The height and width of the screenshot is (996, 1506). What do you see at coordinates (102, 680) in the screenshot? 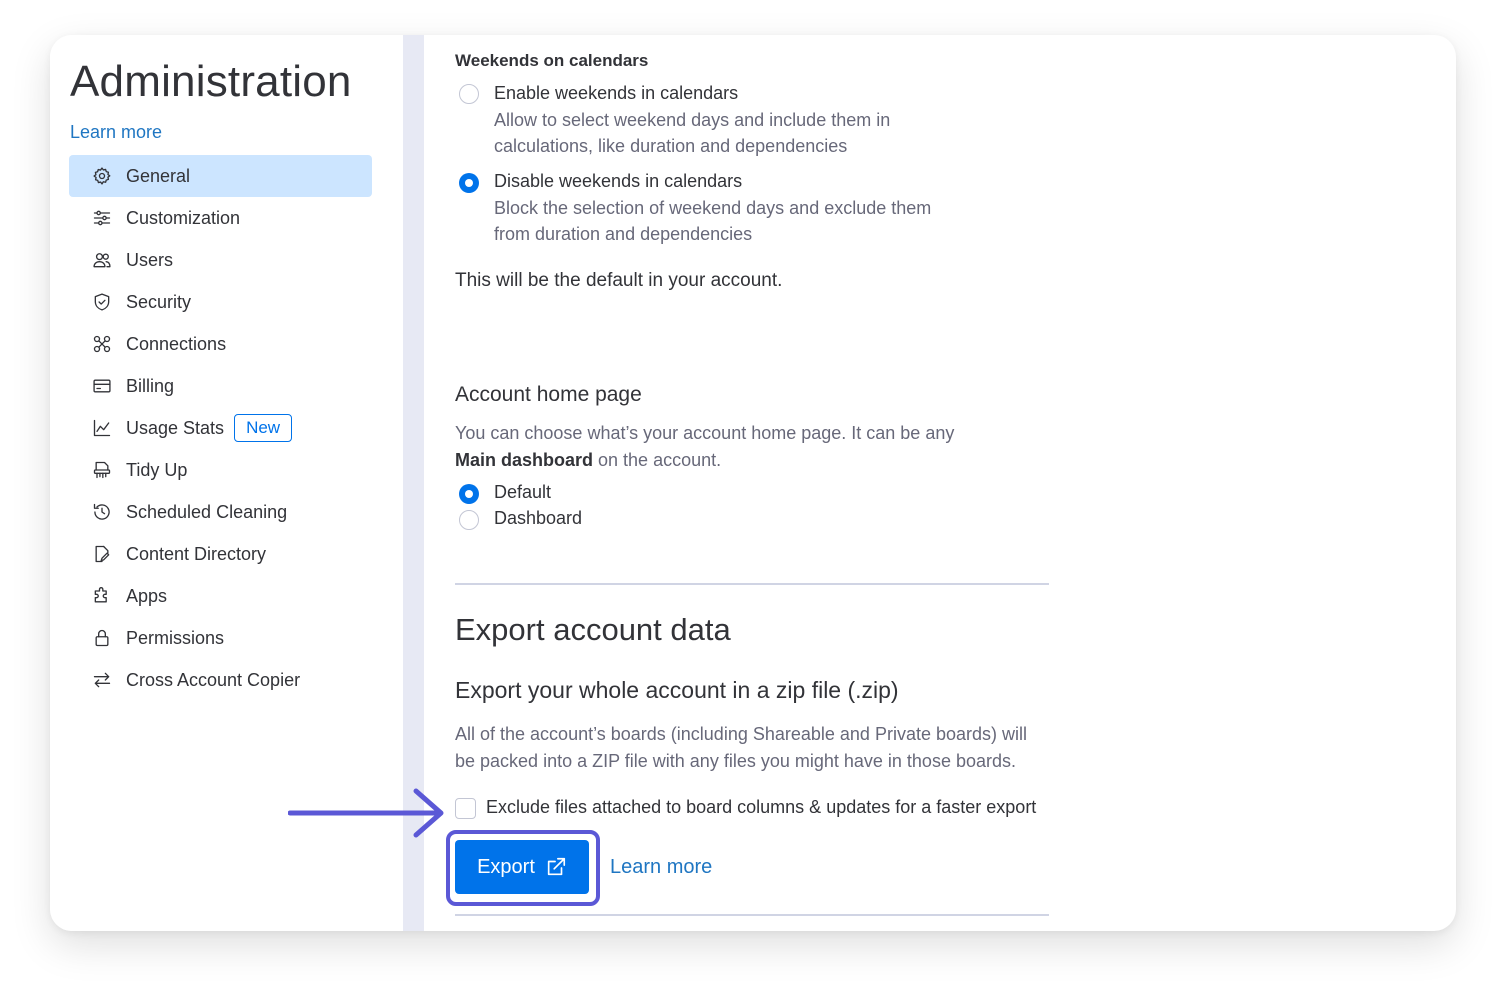
I see `transfer-arrows-icon` at bounding box center [102, 680].